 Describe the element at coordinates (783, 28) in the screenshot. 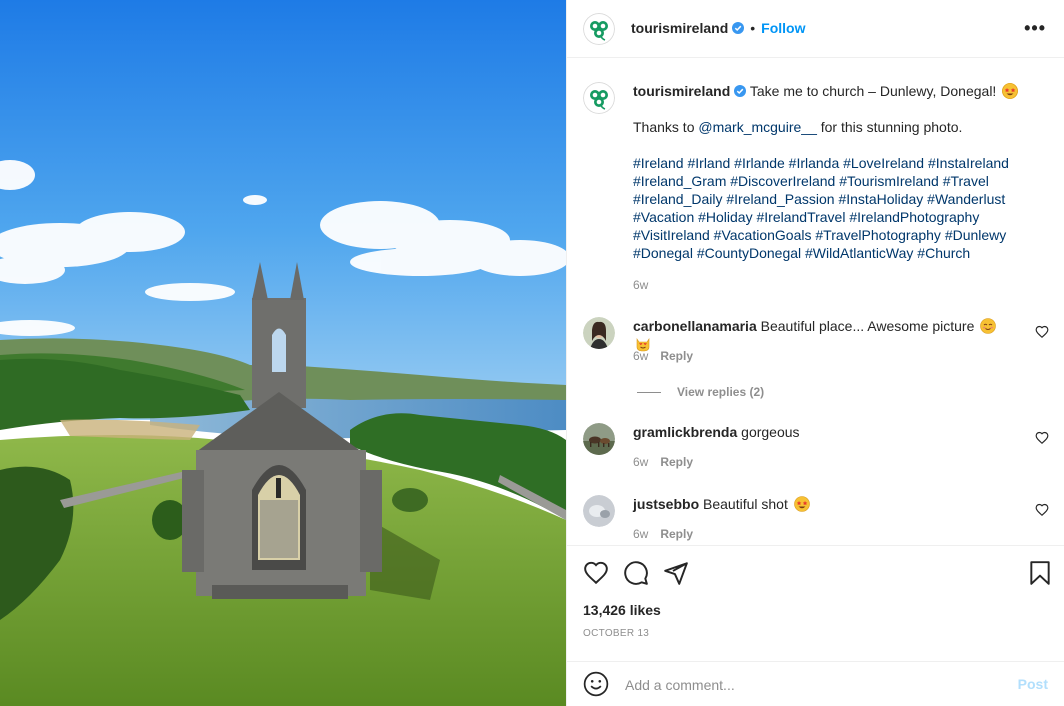

I see `follow-button: Follow` at that location.